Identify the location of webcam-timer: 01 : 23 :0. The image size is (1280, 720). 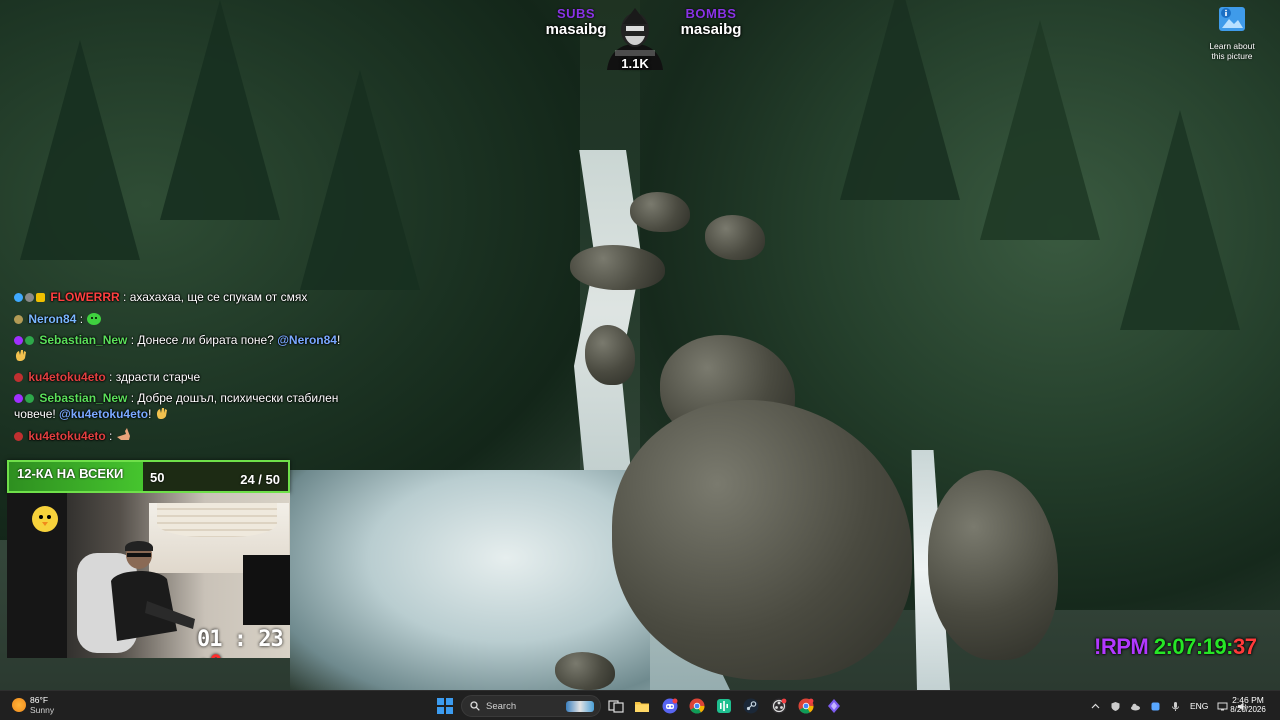
(243, 642).